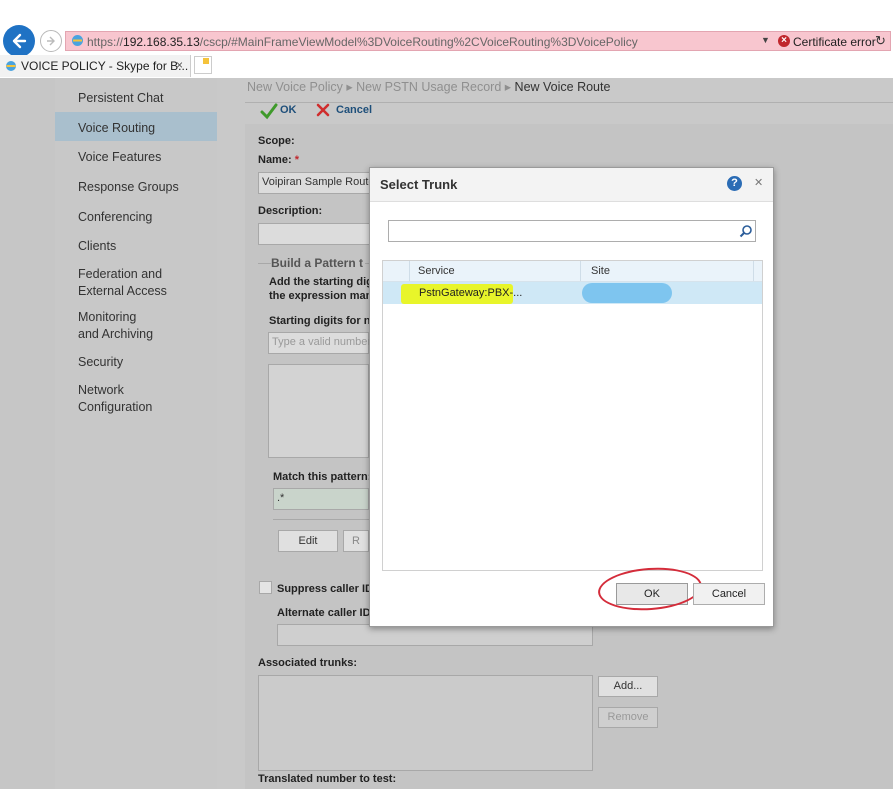 The image size is (893, 789). I want to click on alternate-caller-input, so click(435, 635).